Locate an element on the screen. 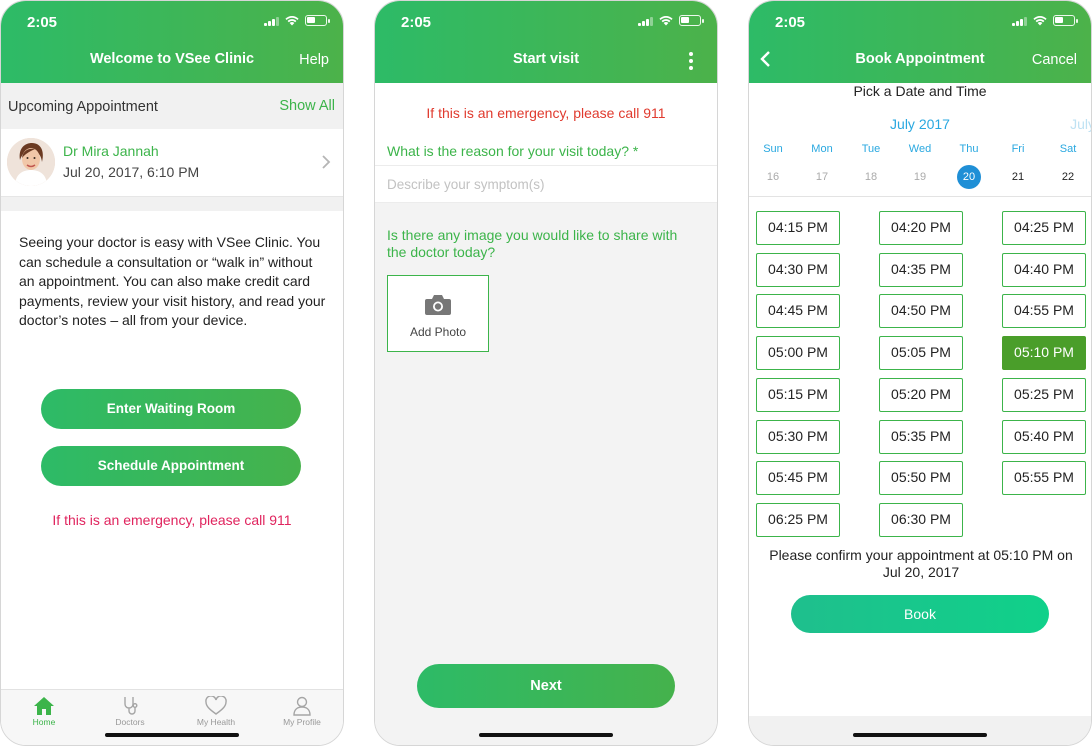  help-link: Help is located at coordinates (314, 60).